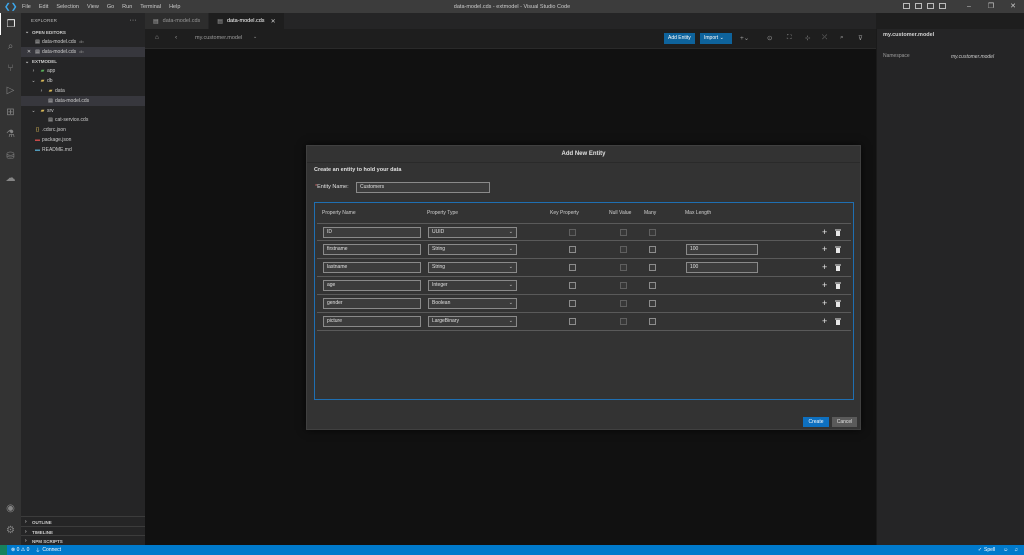  I want to click on auto-layout-icon: ⛶, so click(789, 38).